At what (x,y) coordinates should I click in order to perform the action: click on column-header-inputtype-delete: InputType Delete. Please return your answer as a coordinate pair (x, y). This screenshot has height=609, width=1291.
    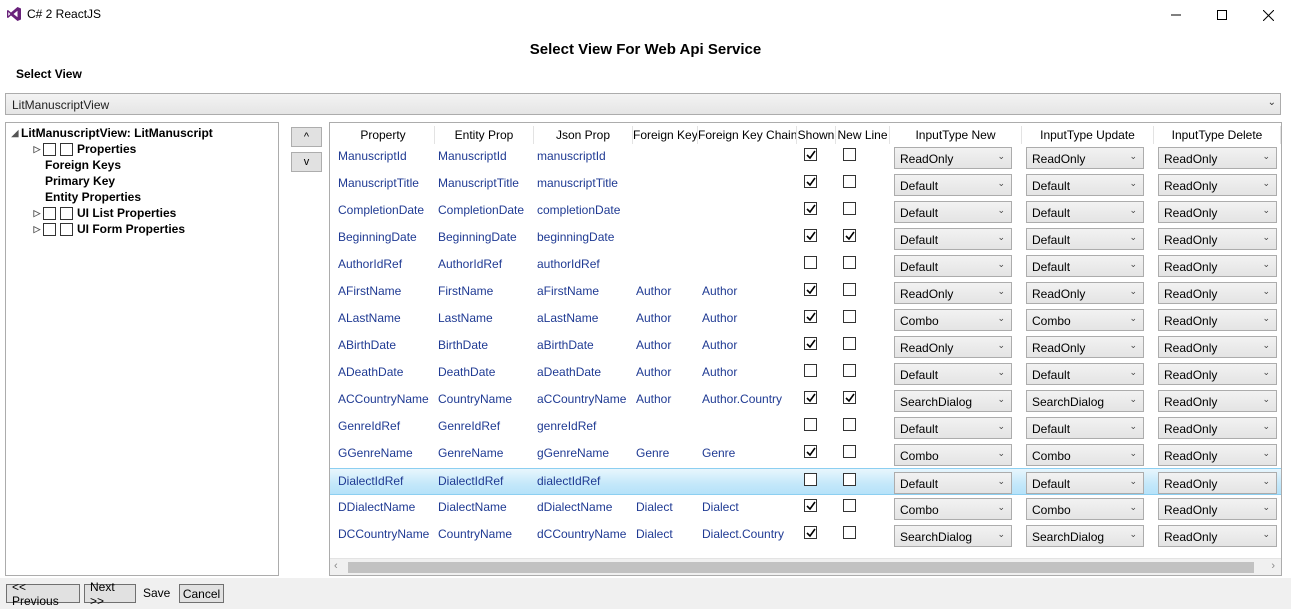
    Looking at the image, I should click on (1217, 135).